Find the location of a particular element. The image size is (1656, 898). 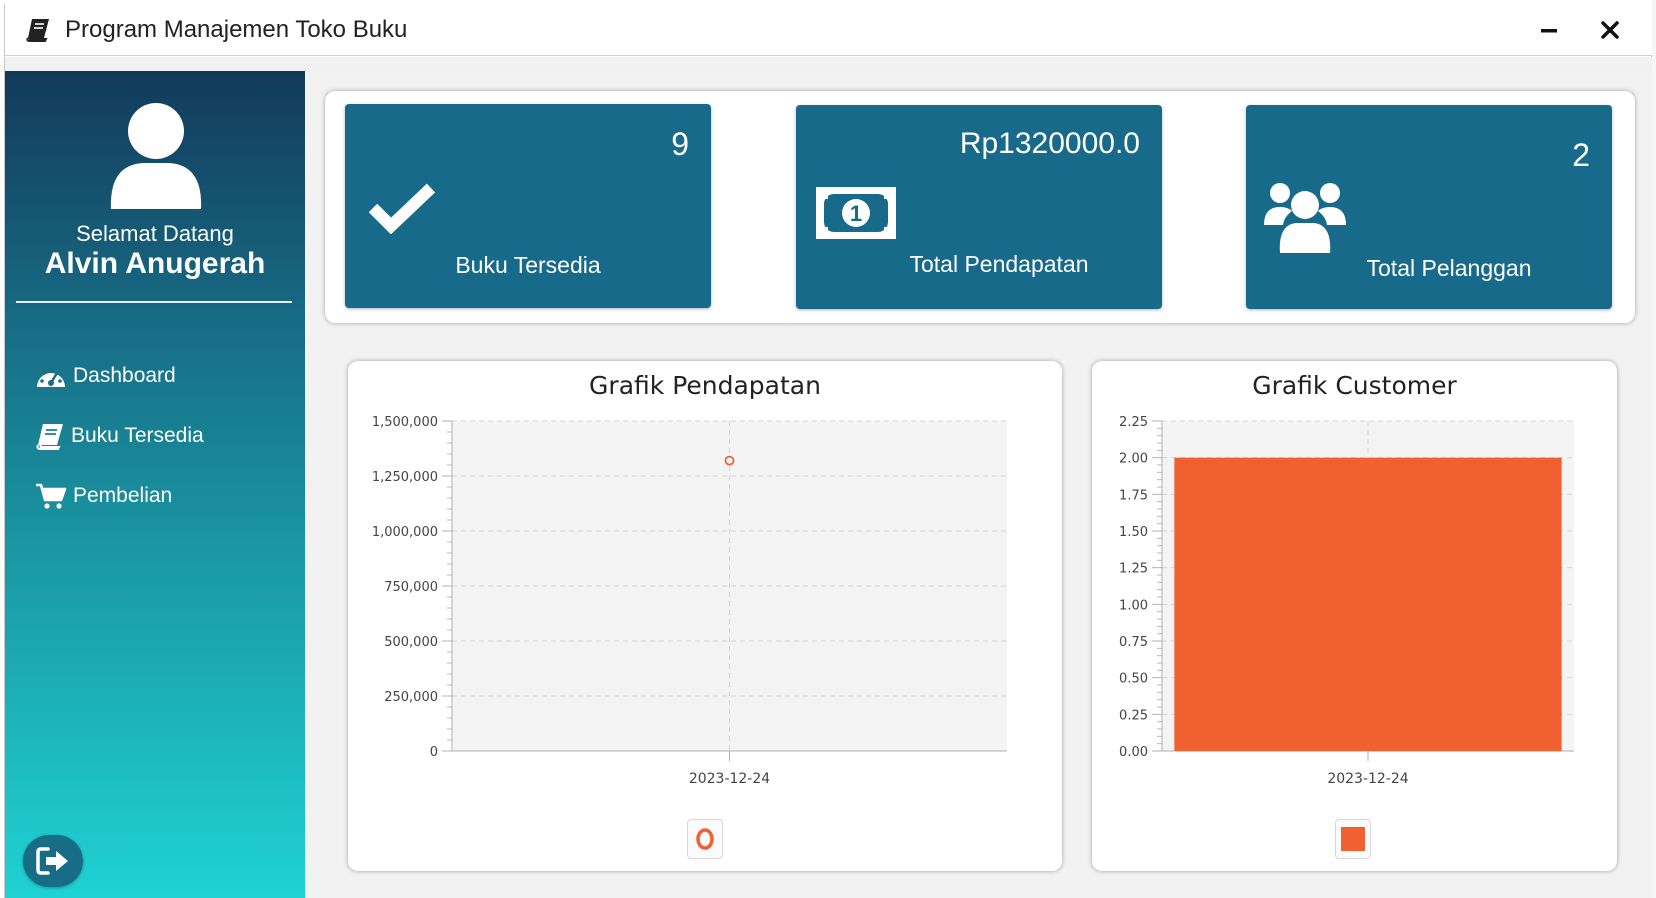

y-tick-label: 1,000,000 is located at coordinates (405, 532).